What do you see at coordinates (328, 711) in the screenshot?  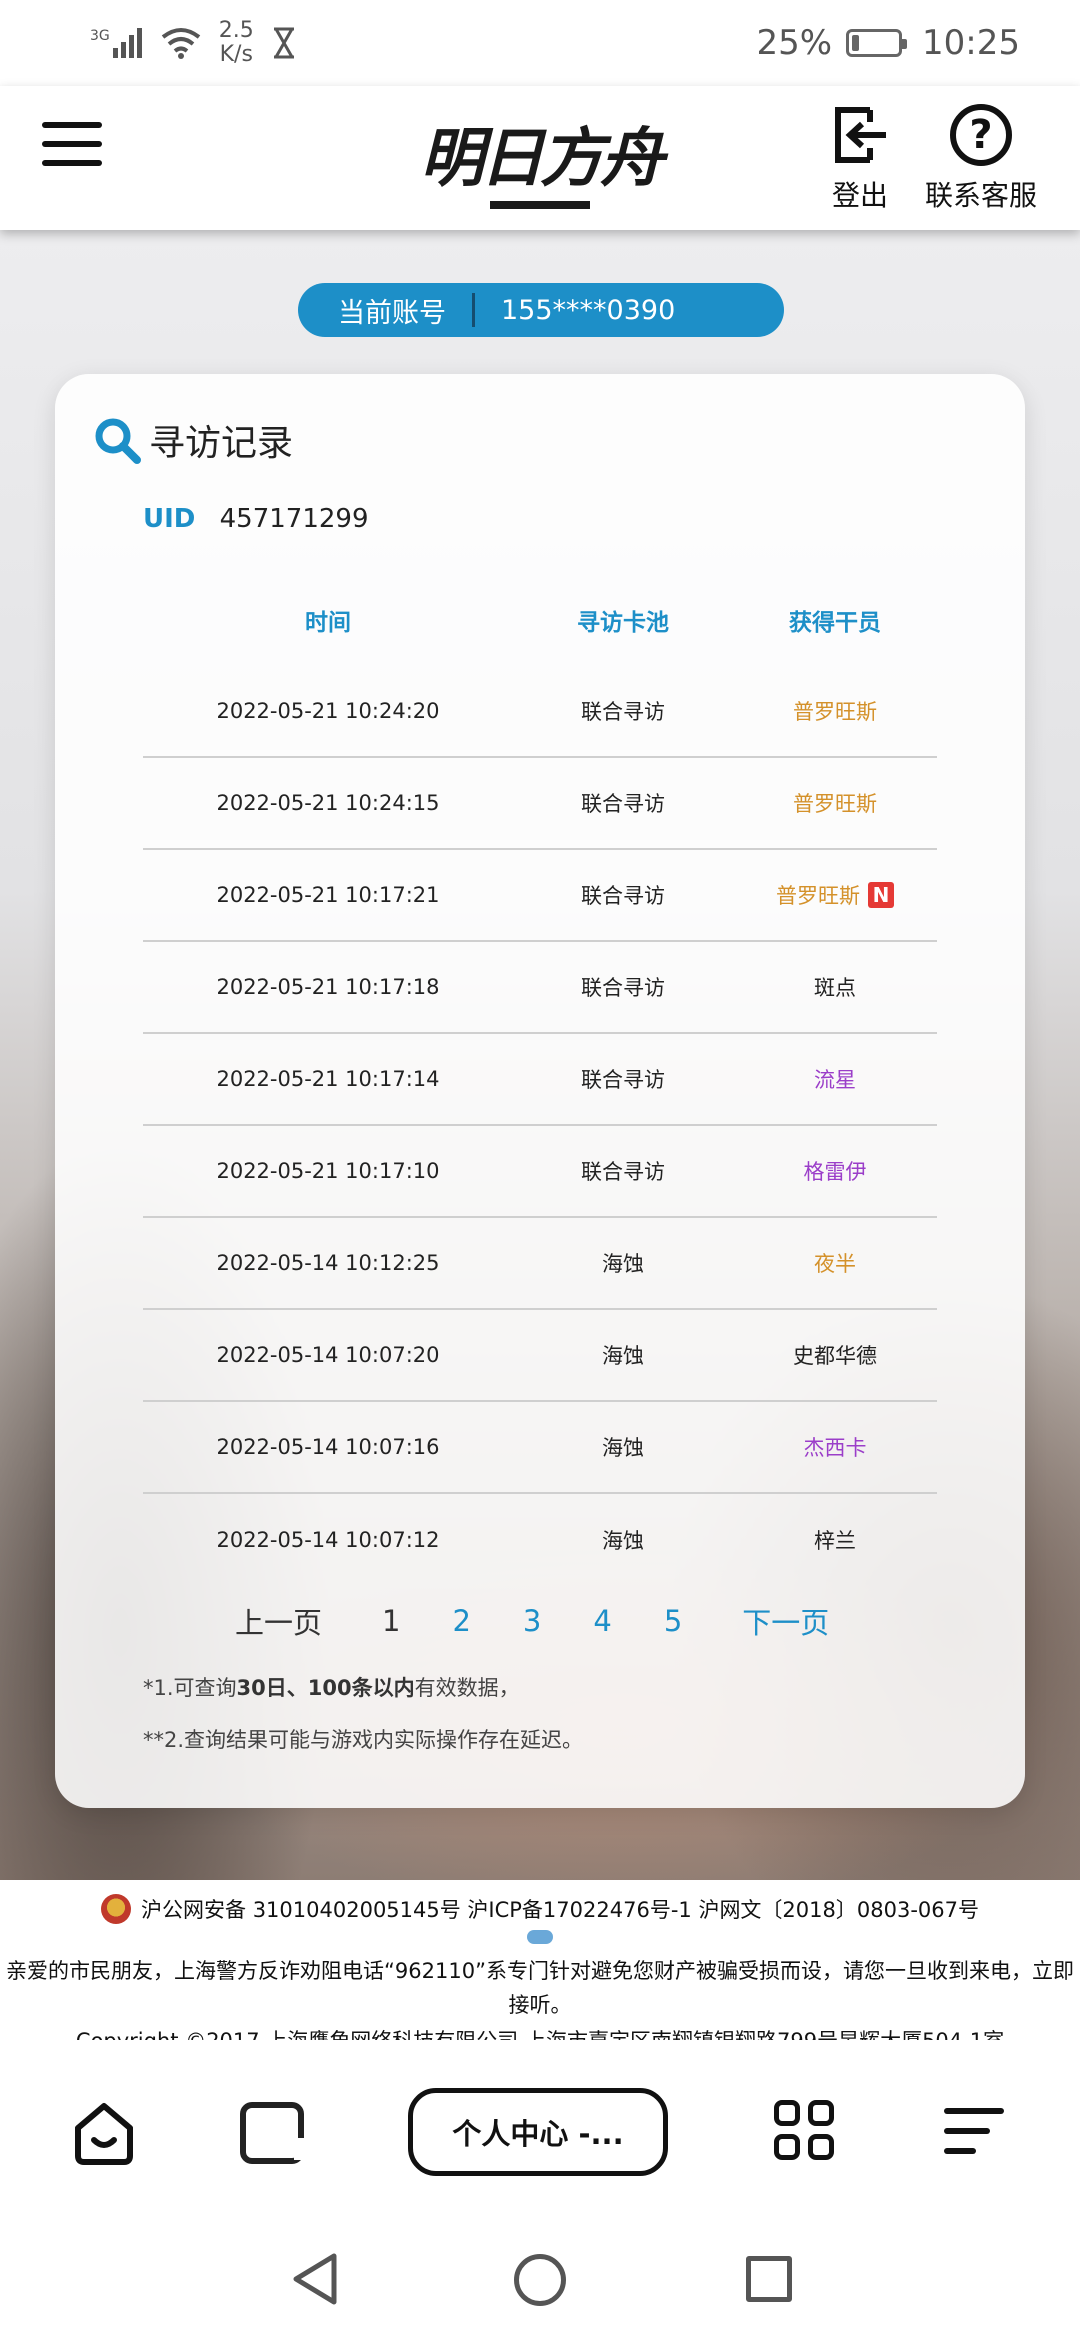 I see `row-time: 2022-05-21 10:24:20` at bounding box center [328, 711].